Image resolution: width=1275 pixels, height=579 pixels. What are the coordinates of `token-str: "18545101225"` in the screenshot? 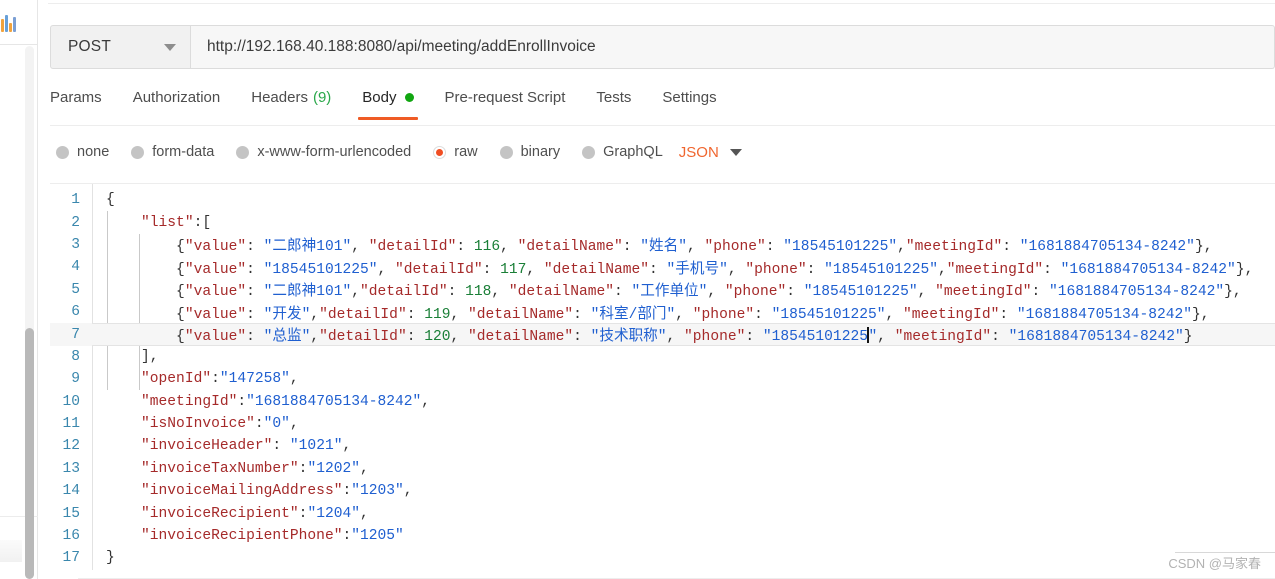 It's located at (320, 269).